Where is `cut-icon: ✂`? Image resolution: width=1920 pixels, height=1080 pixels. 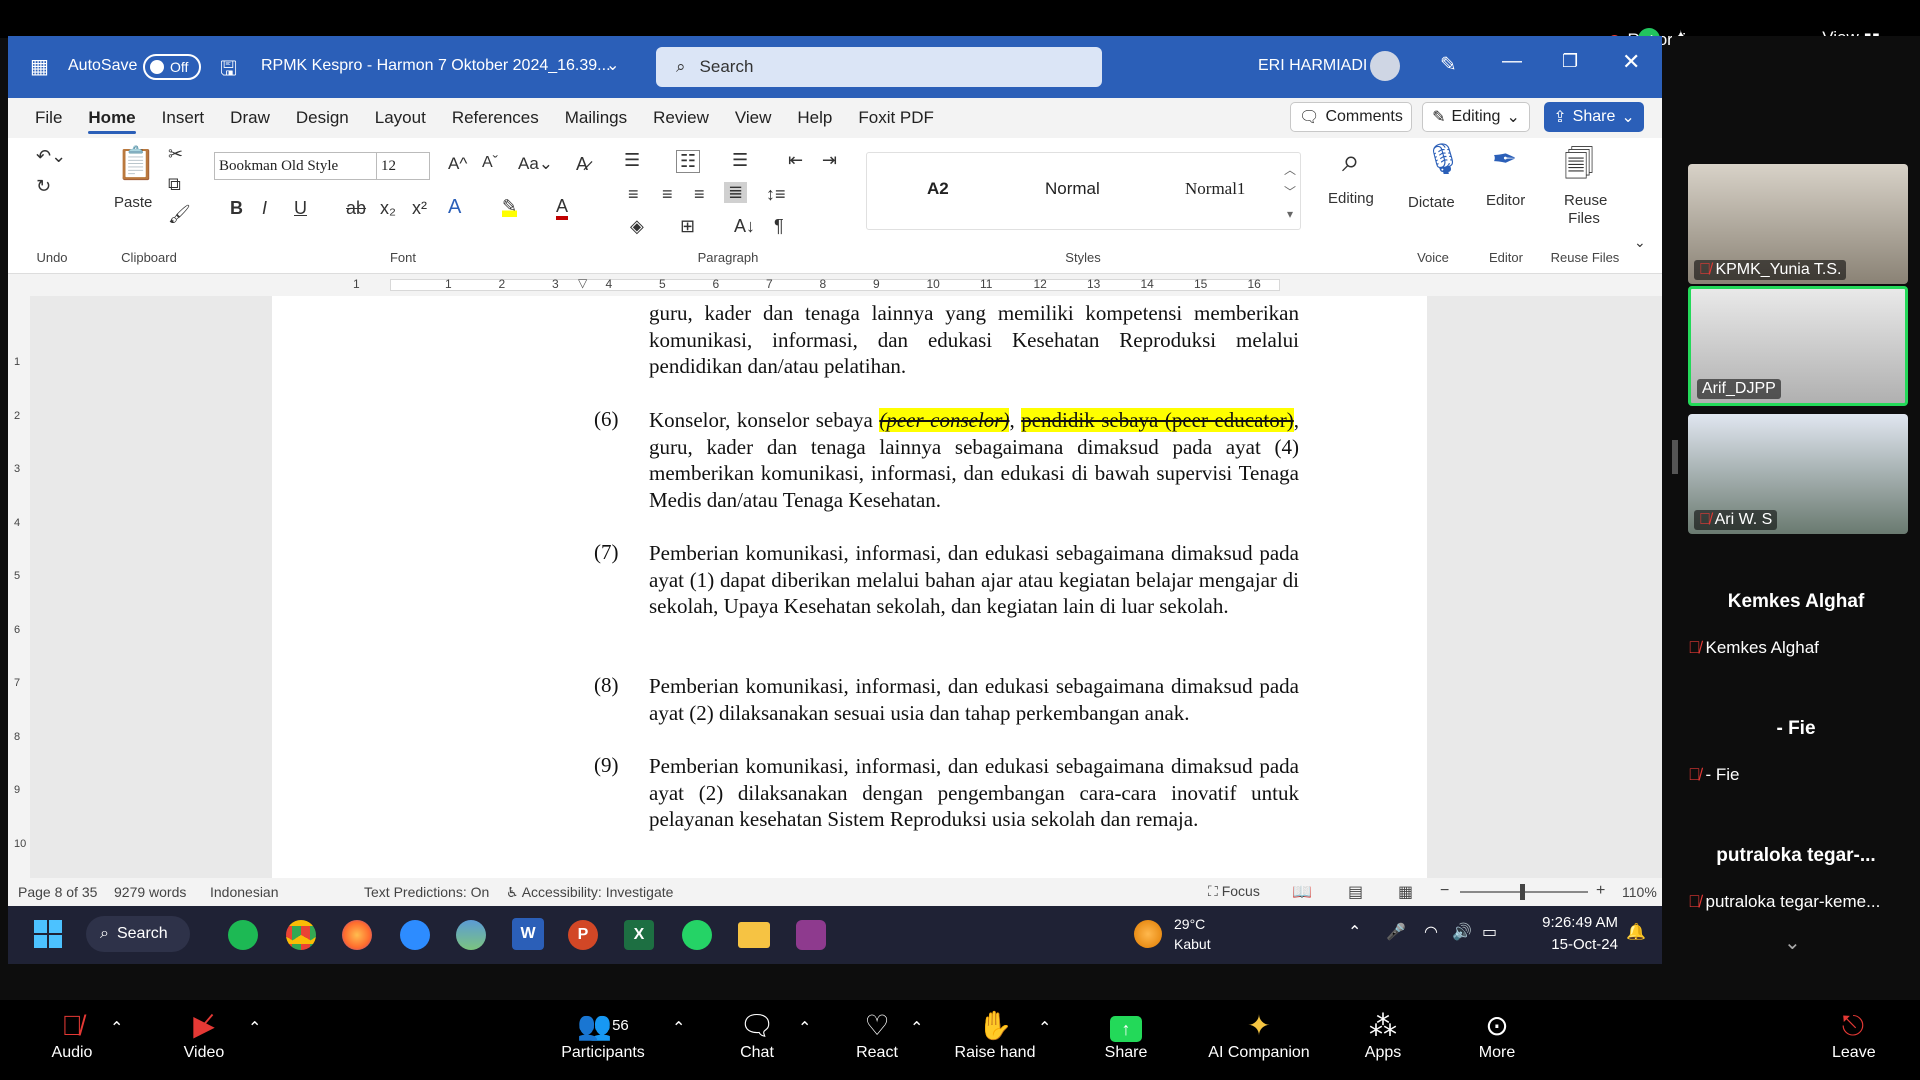
cut-icon: ✂ is located at coordinates (175, 154).